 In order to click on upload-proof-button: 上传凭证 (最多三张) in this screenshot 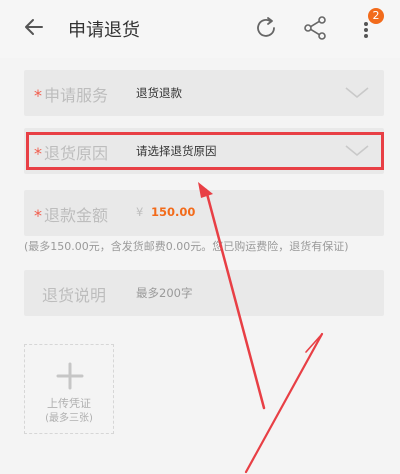, I will do `click(69, 389)`.